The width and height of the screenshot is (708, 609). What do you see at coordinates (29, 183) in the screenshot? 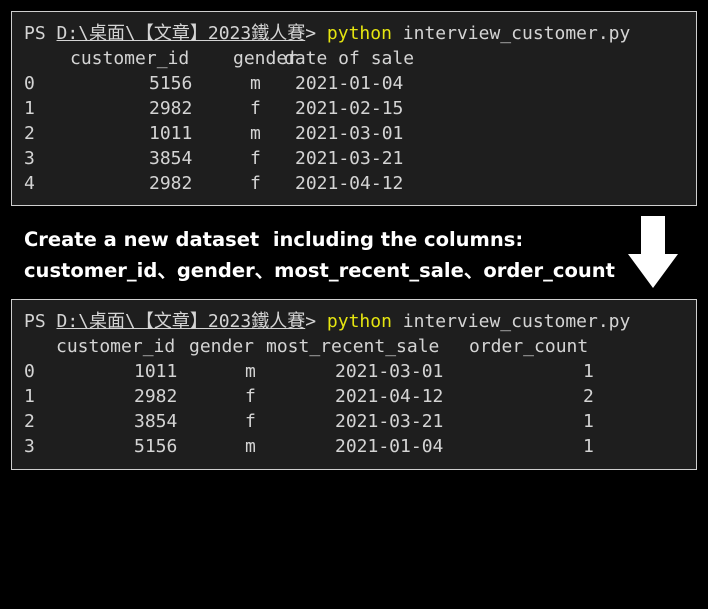
I see `row-index: 4` at bounding box center [29, 183].